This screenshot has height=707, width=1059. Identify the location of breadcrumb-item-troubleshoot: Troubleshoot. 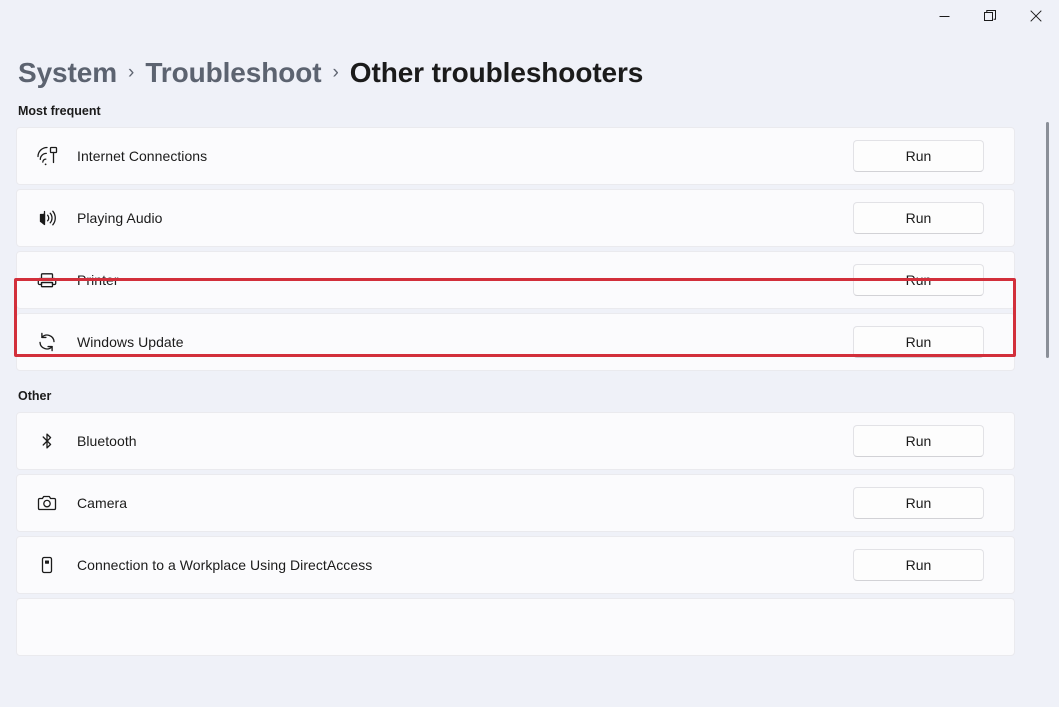
(233, 73).